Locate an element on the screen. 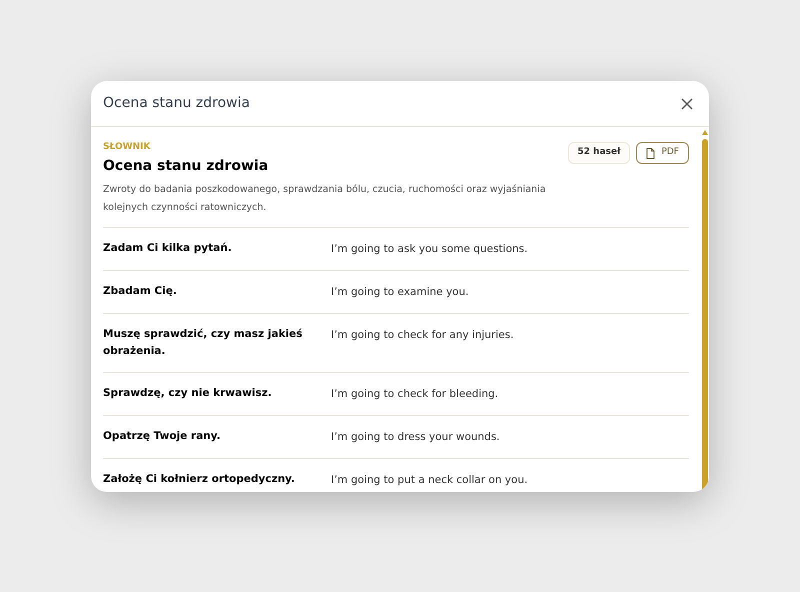 The image size is (800, 592). english-translation: I’m going to examine you. is located at coordinates (400, 292).